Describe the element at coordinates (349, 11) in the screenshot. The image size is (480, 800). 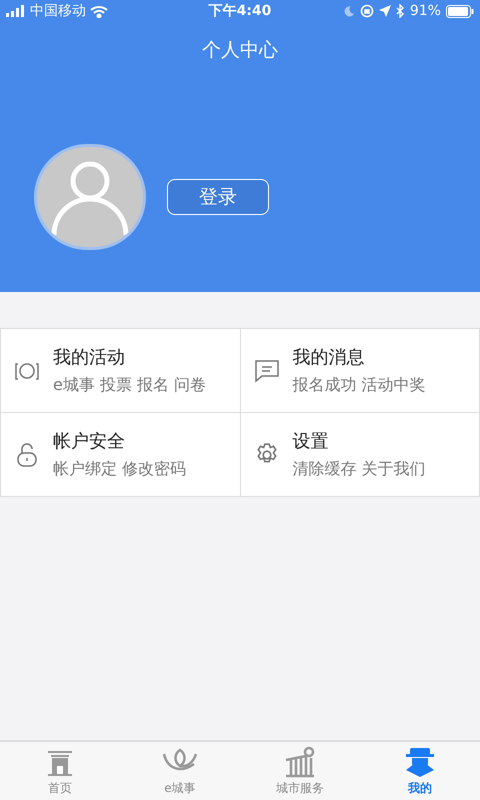
I see `moon-icon` at that location.